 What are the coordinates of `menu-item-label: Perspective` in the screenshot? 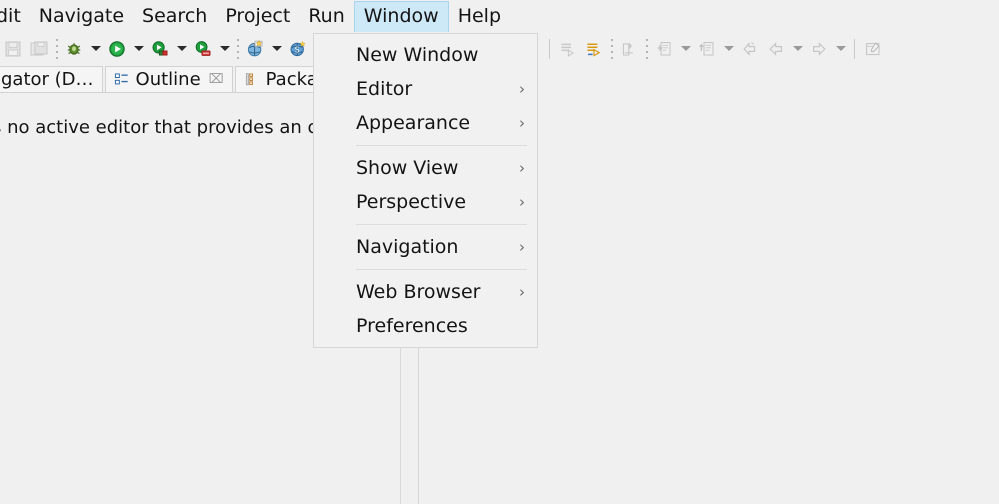 It's located at (411, 202).